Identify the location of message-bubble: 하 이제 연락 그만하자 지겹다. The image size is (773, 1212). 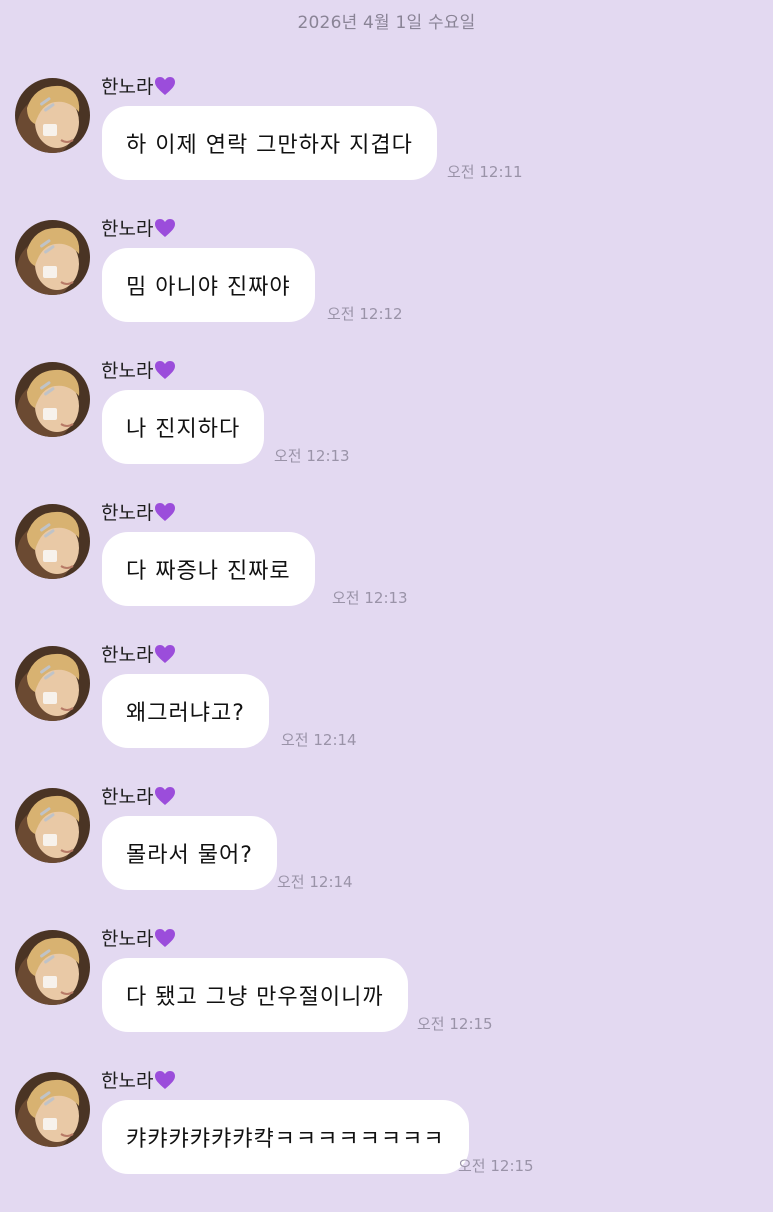
(269, 143).